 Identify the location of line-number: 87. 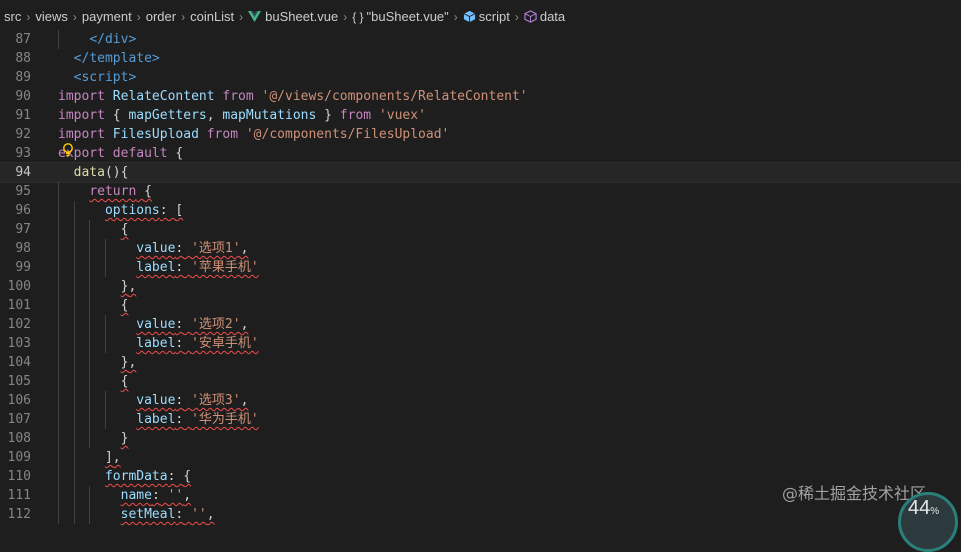
(23, 39).